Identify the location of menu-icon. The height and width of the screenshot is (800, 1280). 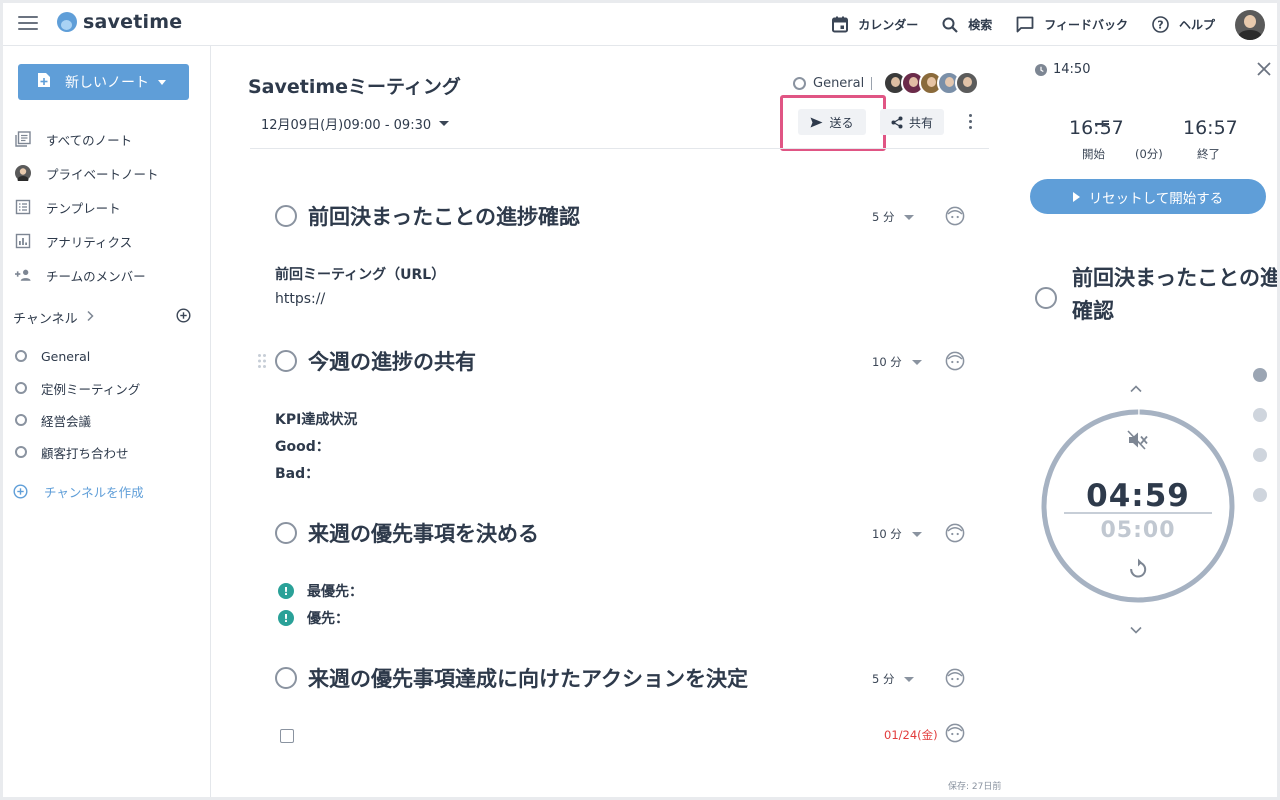
(28, 23).